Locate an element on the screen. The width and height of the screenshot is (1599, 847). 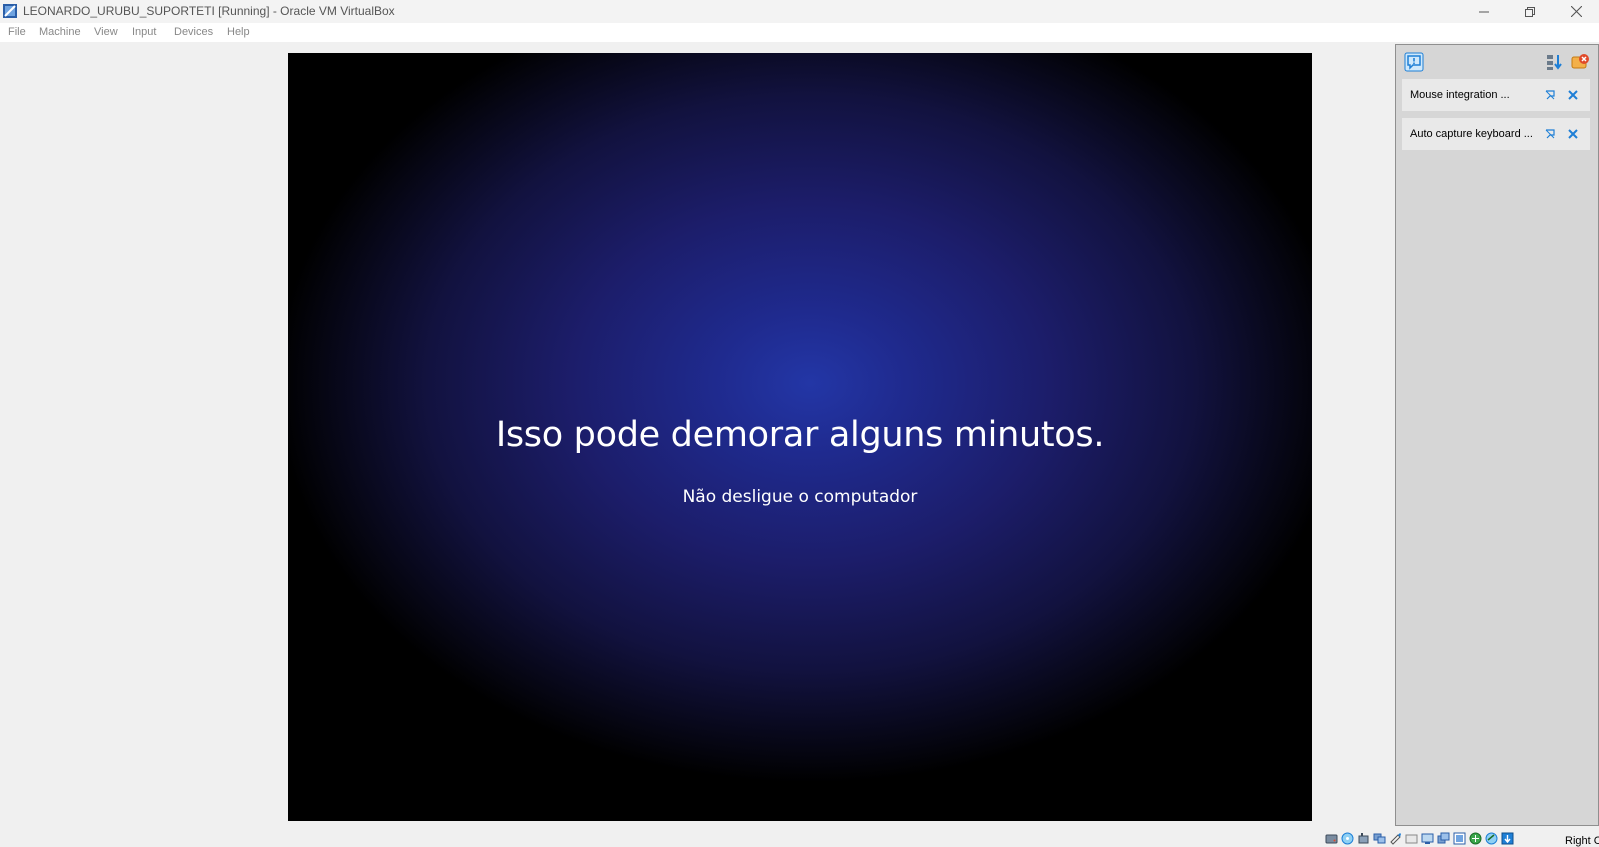
menu-input: Input is located at coordinates (144, 32).